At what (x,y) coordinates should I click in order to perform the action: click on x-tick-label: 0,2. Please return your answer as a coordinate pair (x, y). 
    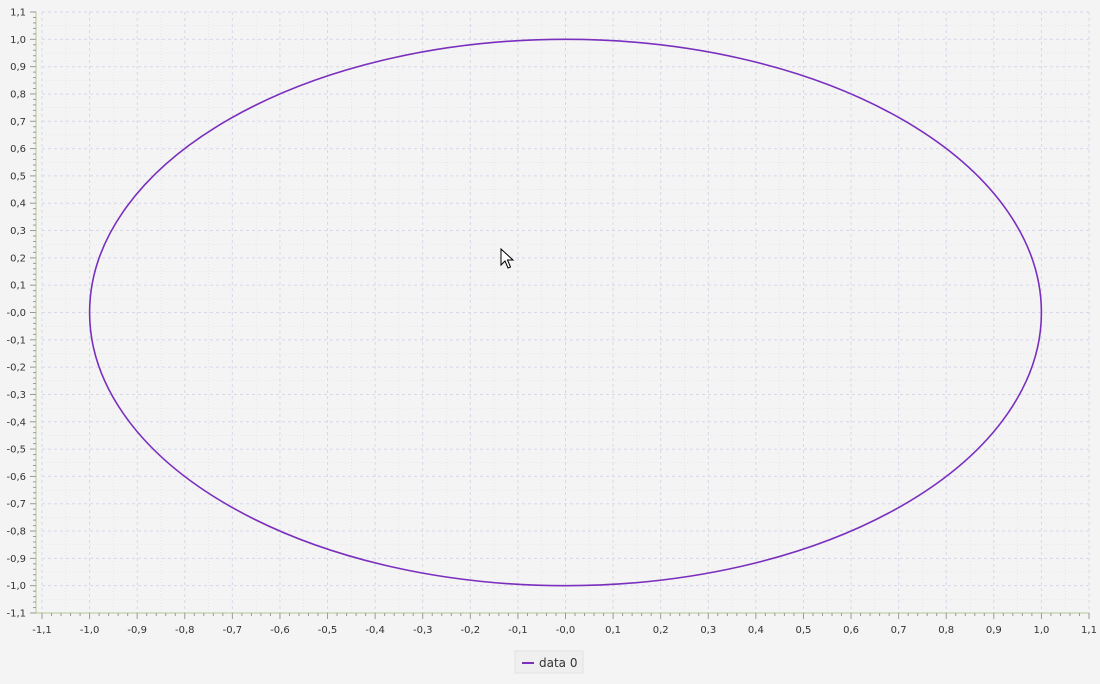
    Looking at the image, I should click on (661, 630).